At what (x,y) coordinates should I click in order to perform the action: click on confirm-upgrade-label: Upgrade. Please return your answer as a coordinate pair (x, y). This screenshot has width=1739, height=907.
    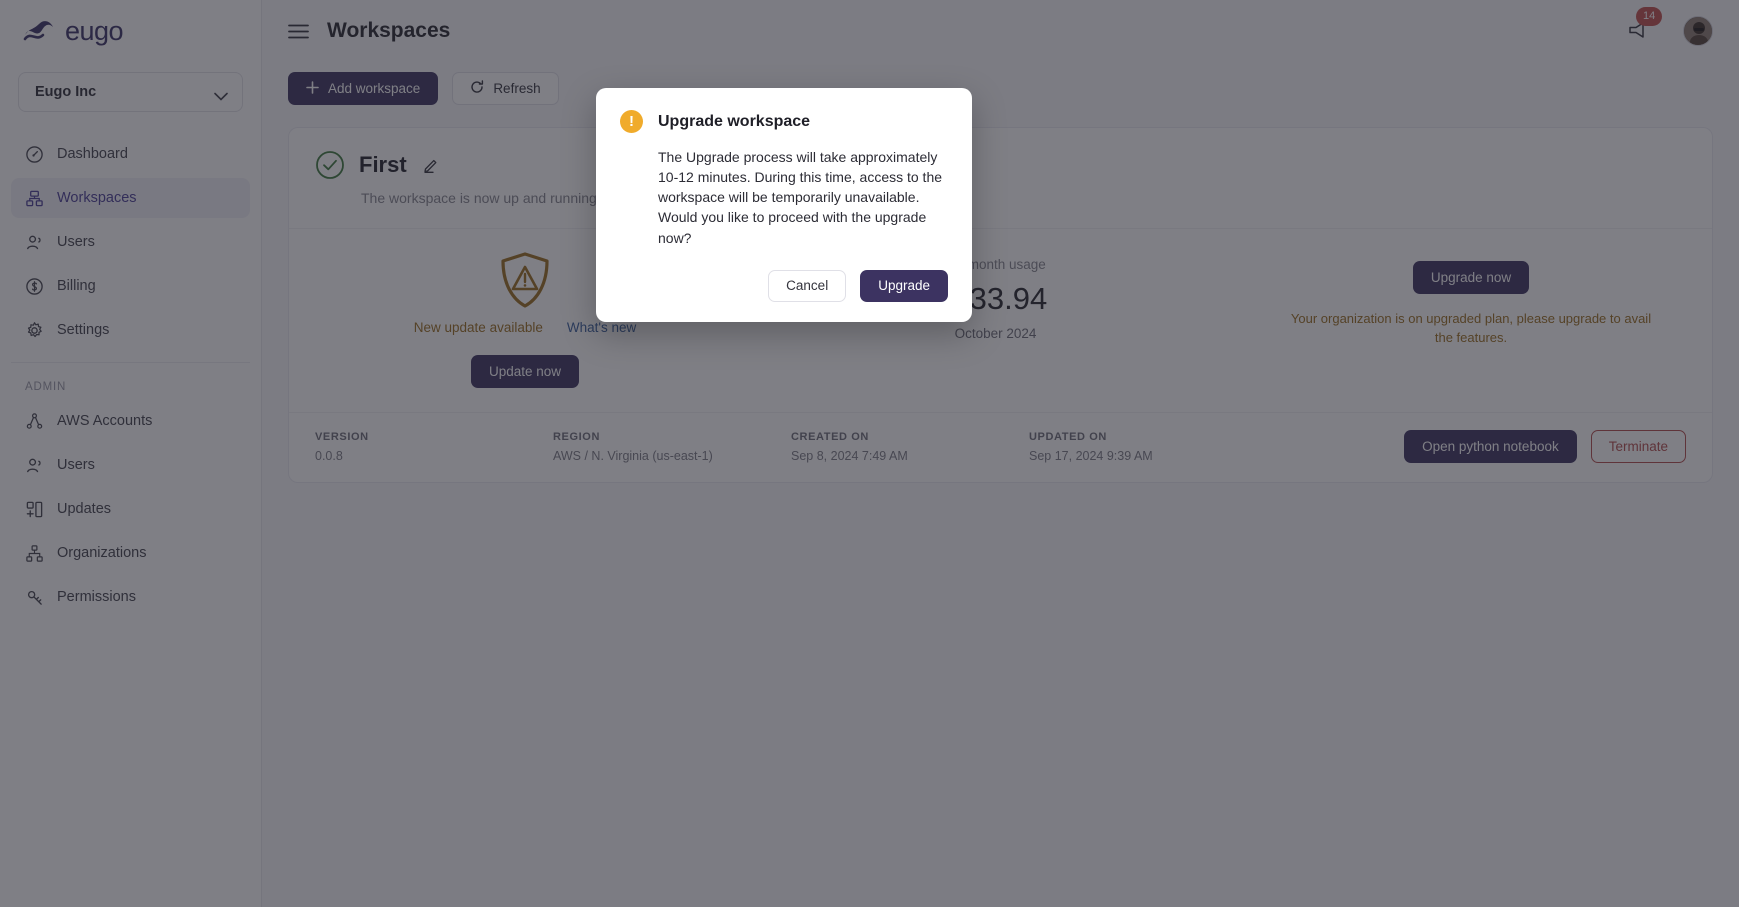
    Looking at the image, I should click on (904, 286).